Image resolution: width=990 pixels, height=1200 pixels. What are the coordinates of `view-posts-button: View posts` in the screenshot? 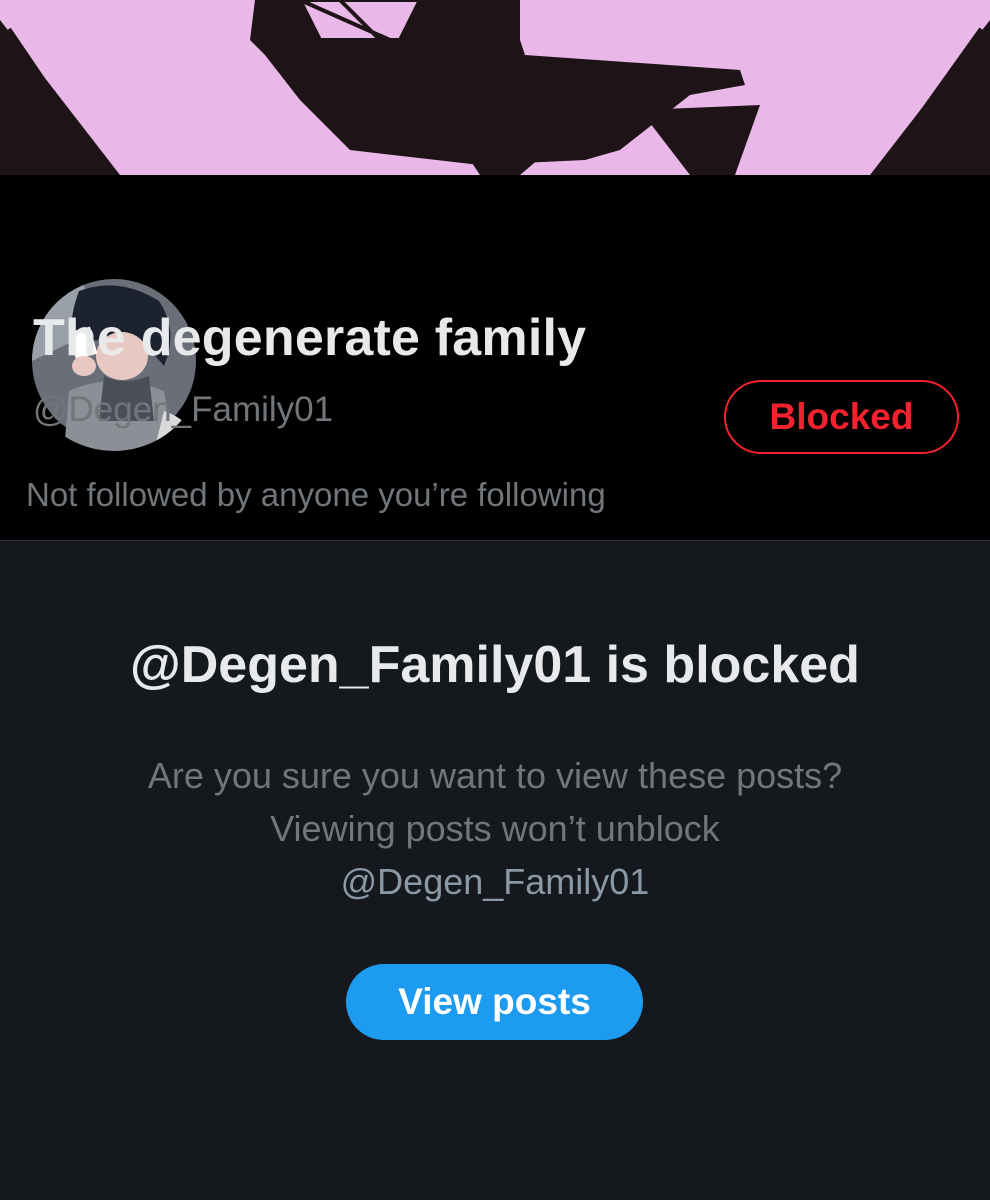 It's located at (494, 1002).